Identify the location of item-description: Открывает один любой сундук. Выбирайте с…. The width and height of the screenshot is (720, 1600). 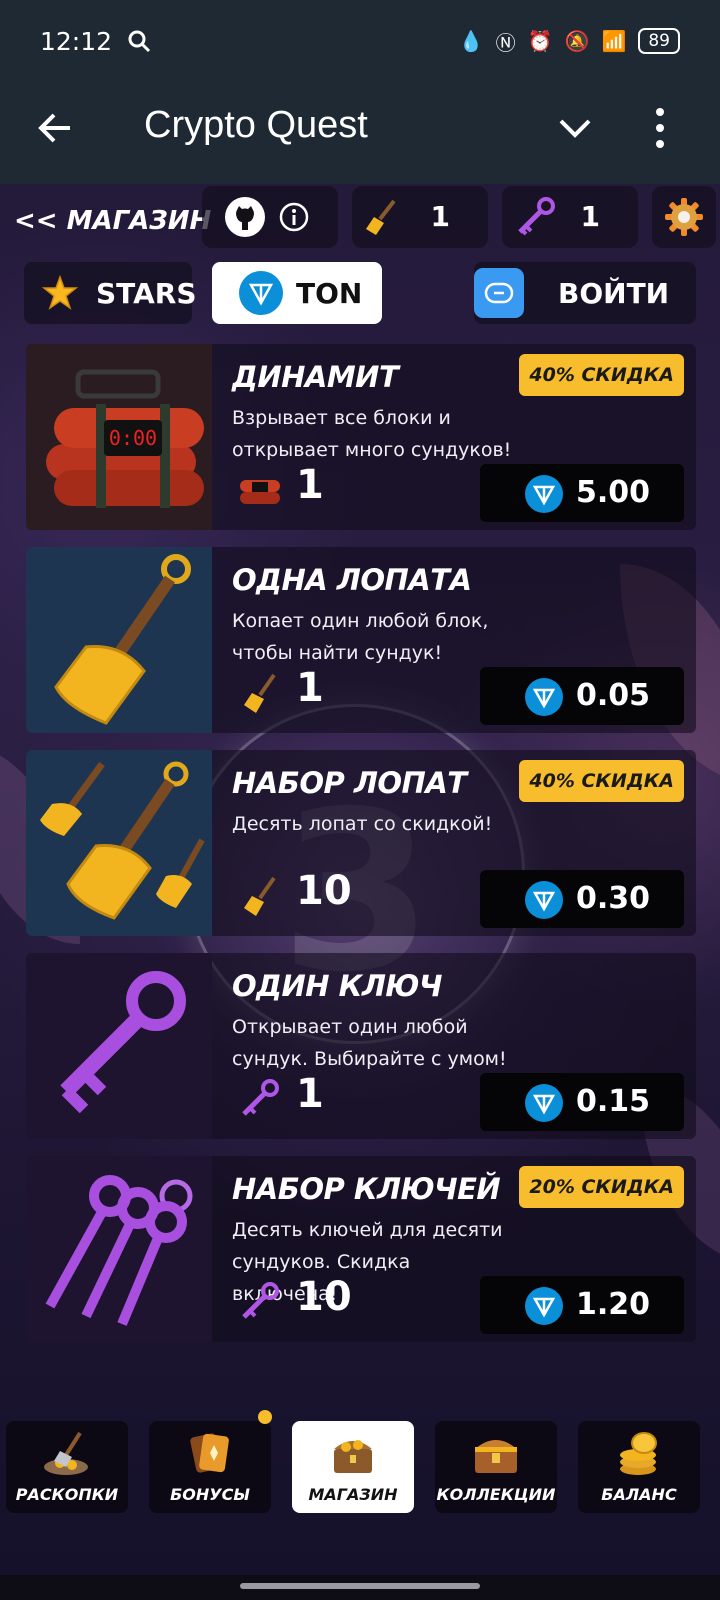
(369, 1043).